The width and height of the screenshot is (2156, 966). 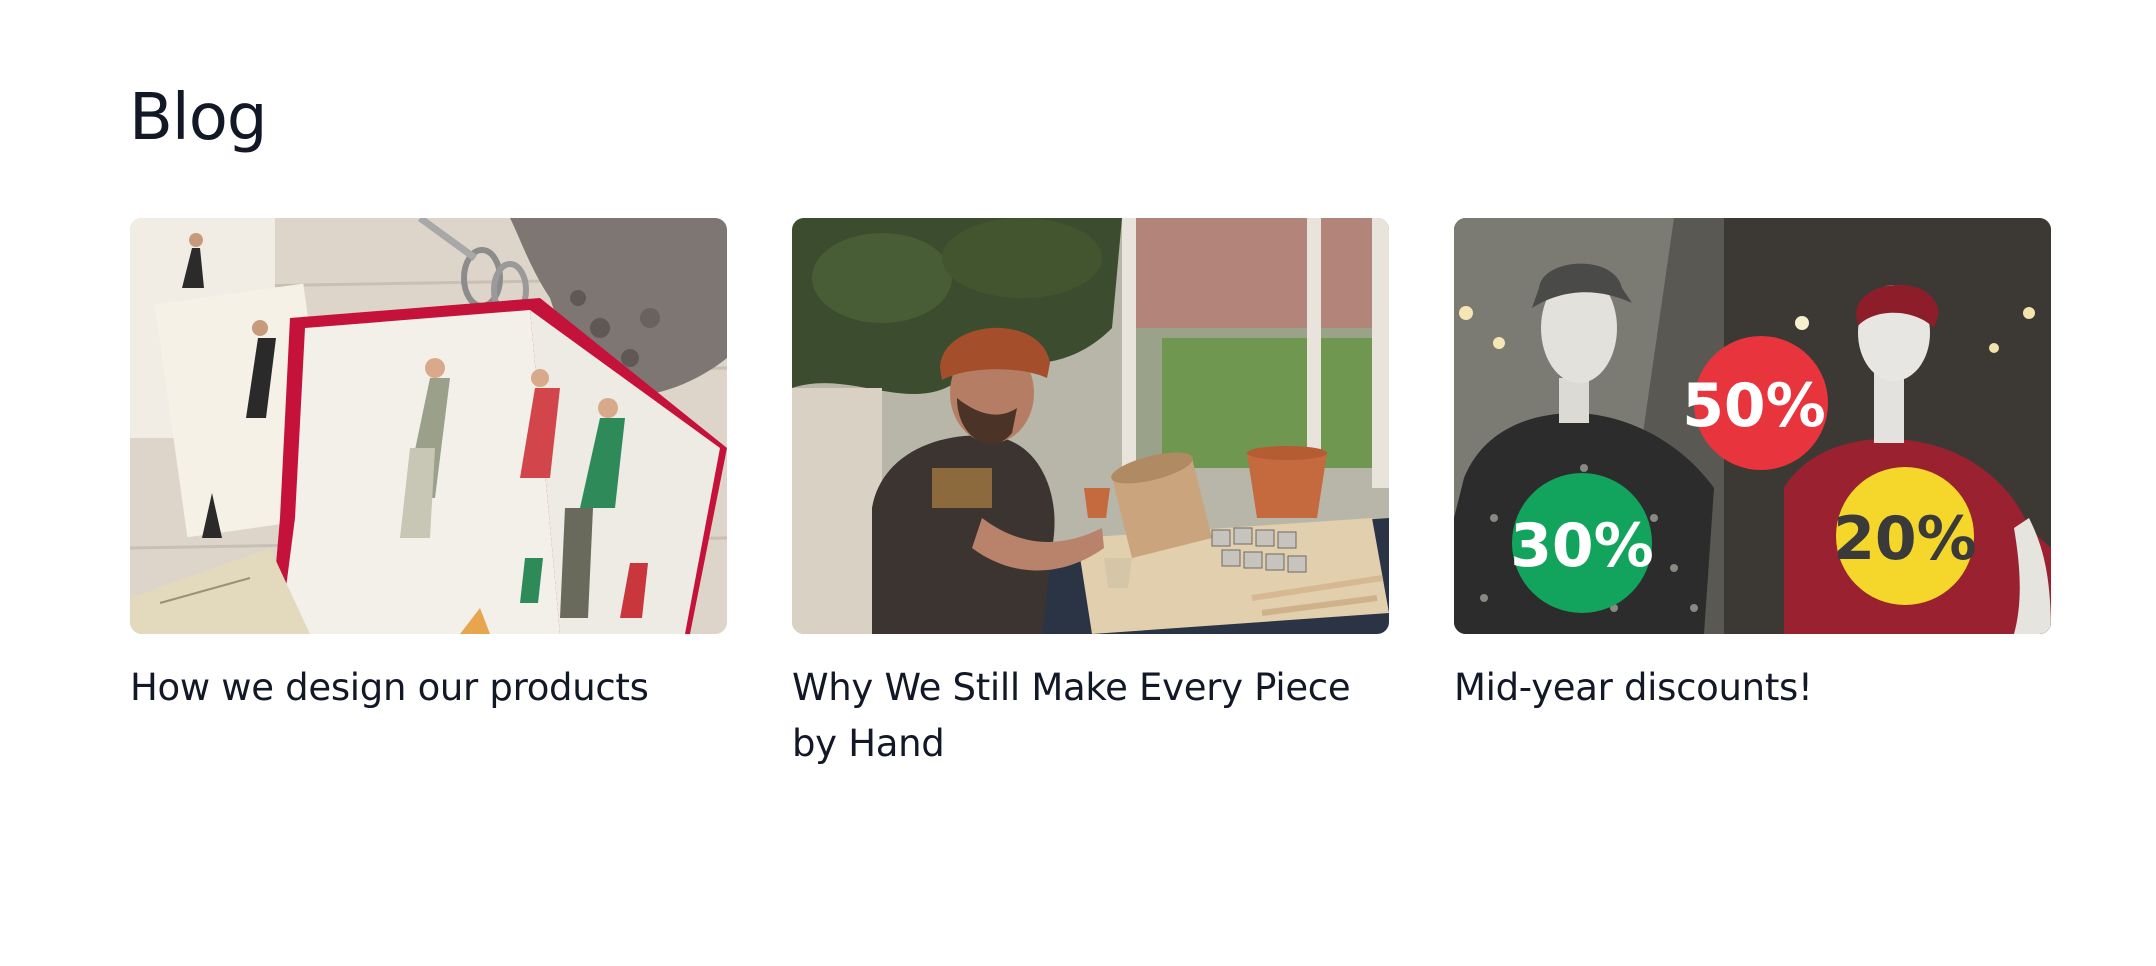 I want to click on post-image-sale-mannequins: 50% 30% 20%, so click(x=1752, y=426).